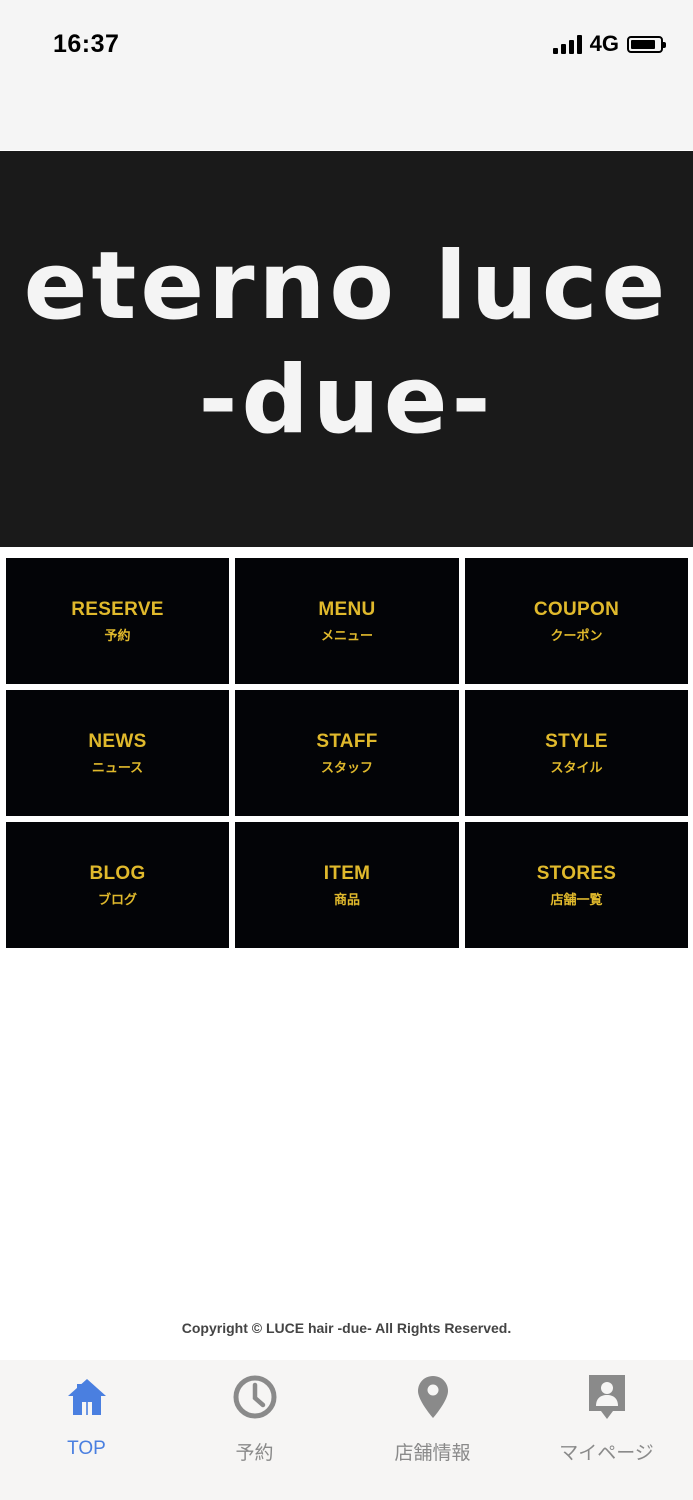 The image size is (693, 1500). I want to click on tile-label-en: BLOG, so click(117, 873).